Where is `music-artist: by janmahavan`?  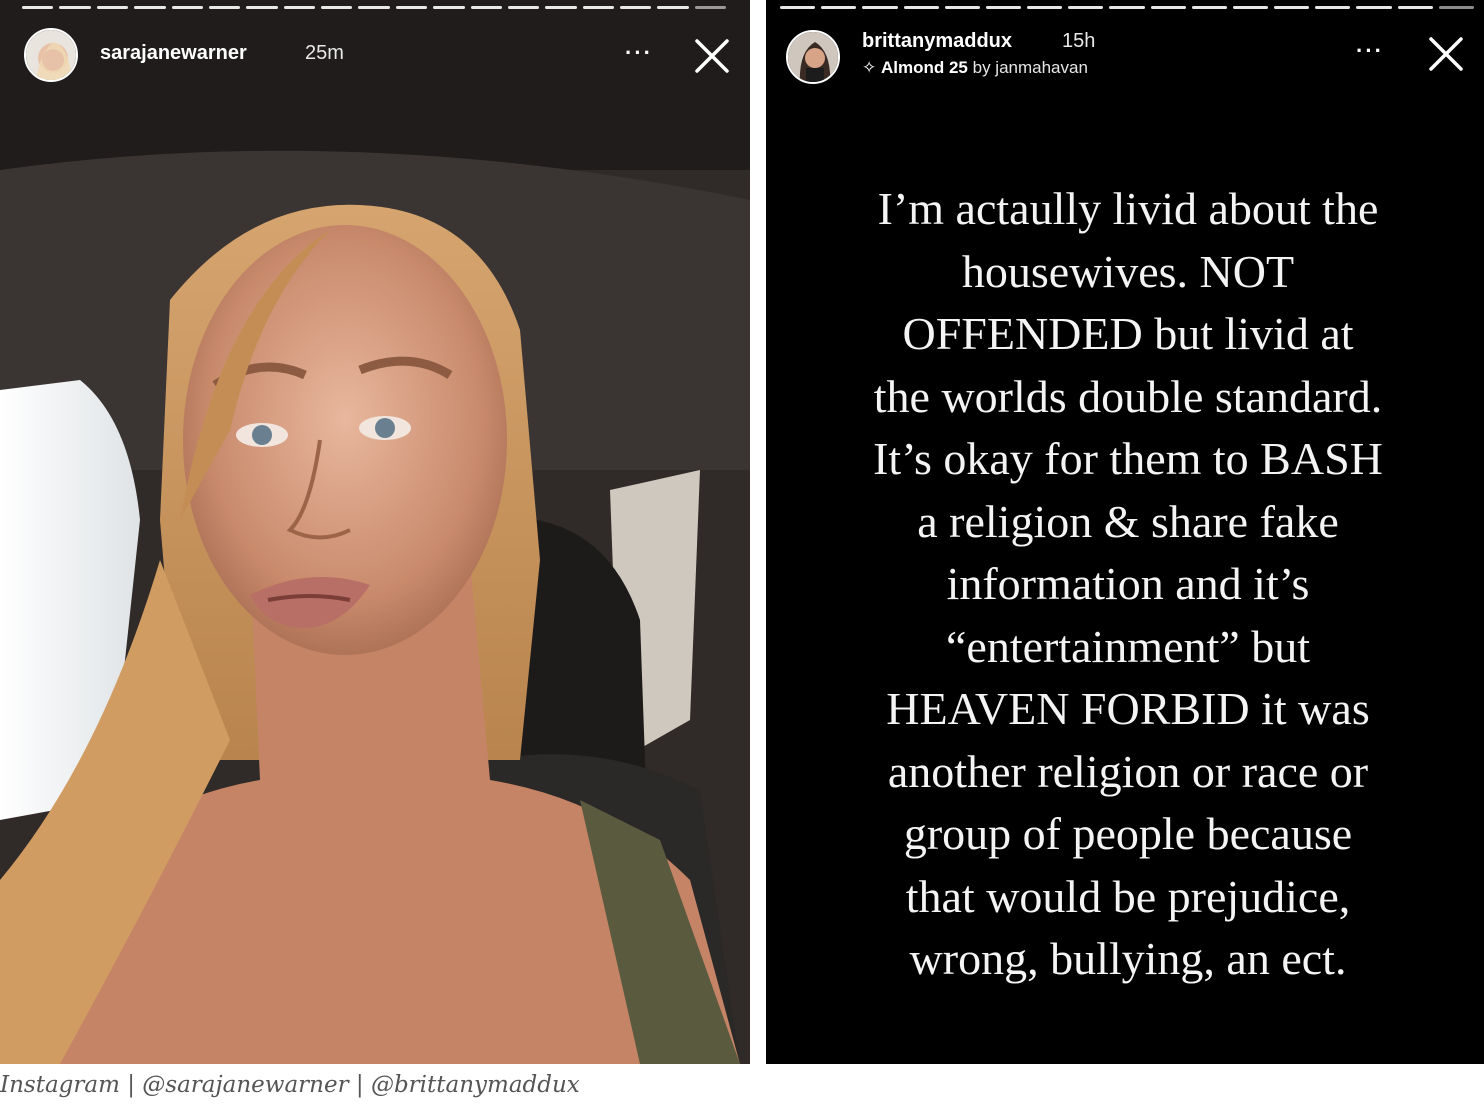
music-artist: by janmahavan is located at coordinates (1030, 67).